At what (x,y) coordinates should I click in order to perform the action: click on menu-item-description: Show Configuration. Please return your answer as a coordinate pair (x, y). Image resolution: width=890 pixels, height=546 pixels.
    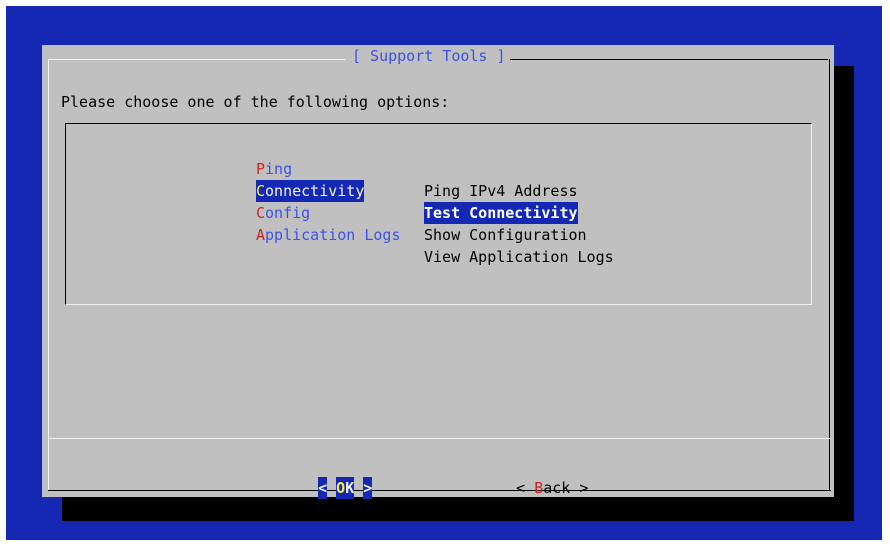
    Looking at the image, I should click on (505, 235).